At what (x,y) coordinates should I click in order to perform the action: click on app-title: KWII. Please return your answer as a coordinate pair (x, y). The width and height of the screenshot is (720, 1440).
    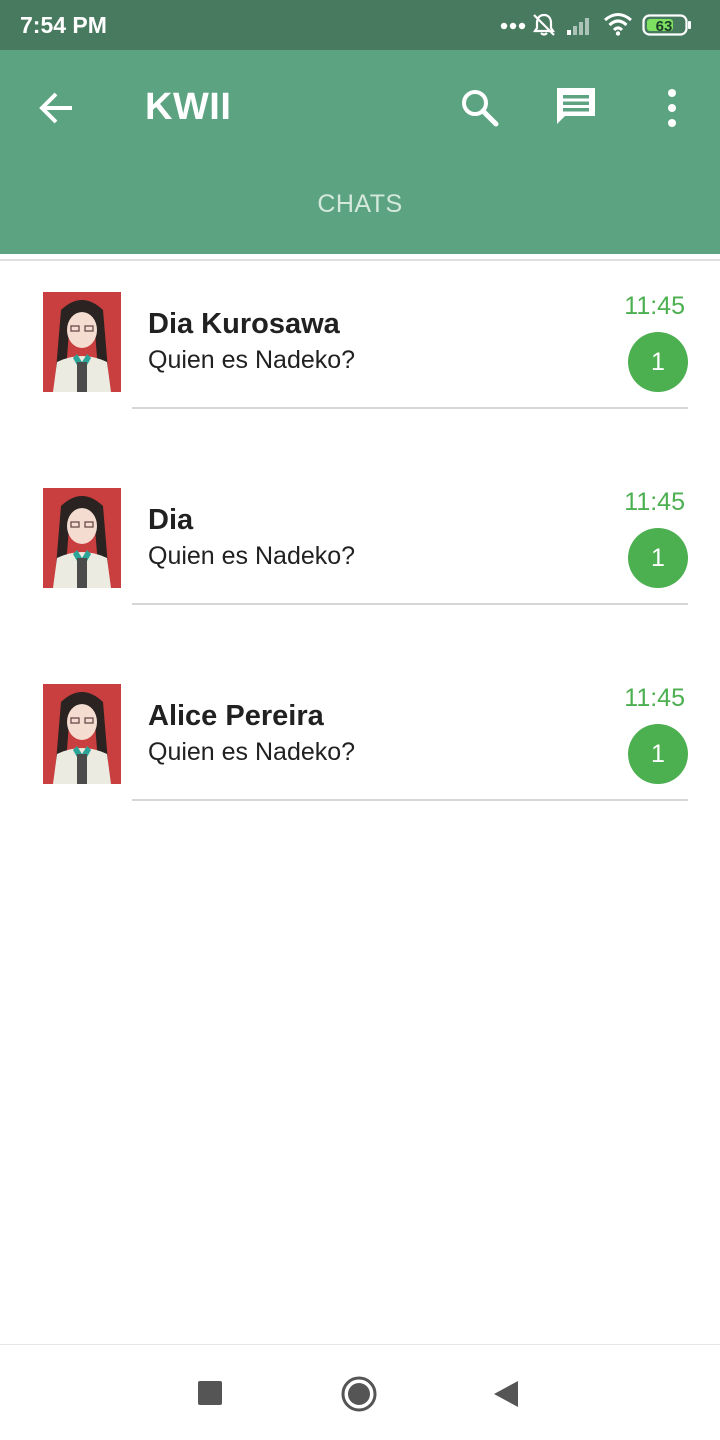
    Looking at the image, I should click on (188, 107).